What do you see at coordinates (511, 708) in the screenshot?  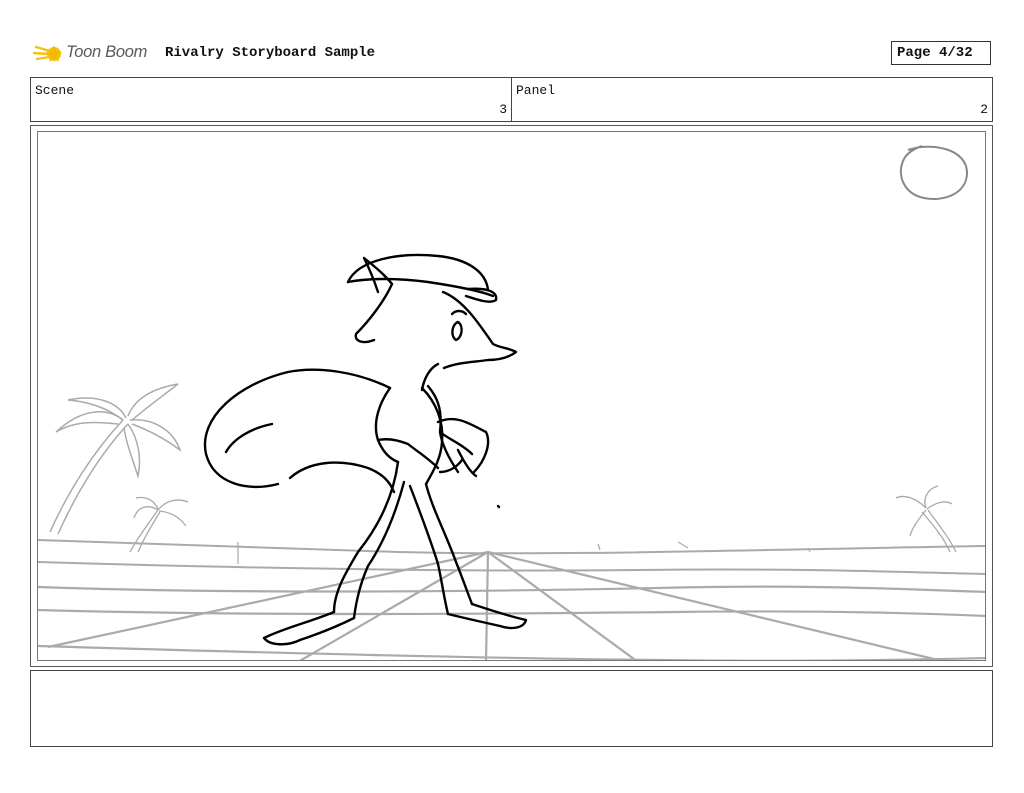 I see `panel-notes-box` at bounding box center [511, 708].